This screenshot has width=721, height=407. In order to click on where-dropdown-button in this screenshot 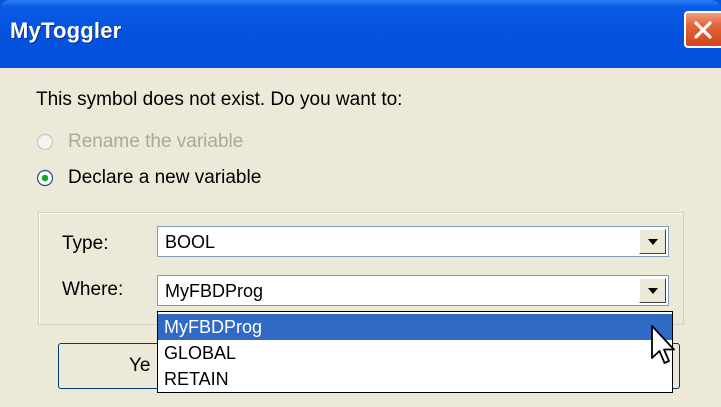, I will do `click(652, 290)`.